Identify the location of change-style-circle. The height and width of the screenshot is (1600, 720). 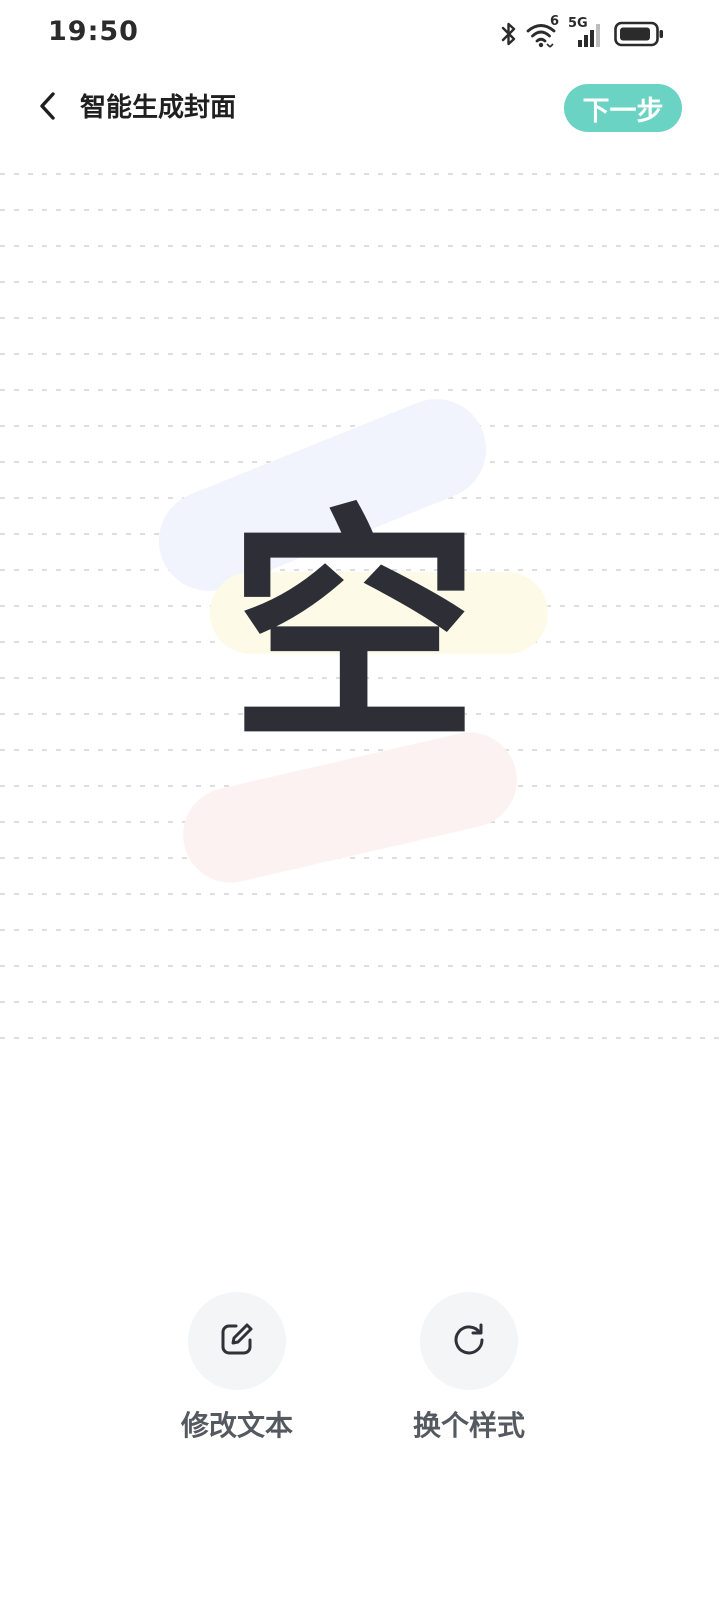
(469, 1341).